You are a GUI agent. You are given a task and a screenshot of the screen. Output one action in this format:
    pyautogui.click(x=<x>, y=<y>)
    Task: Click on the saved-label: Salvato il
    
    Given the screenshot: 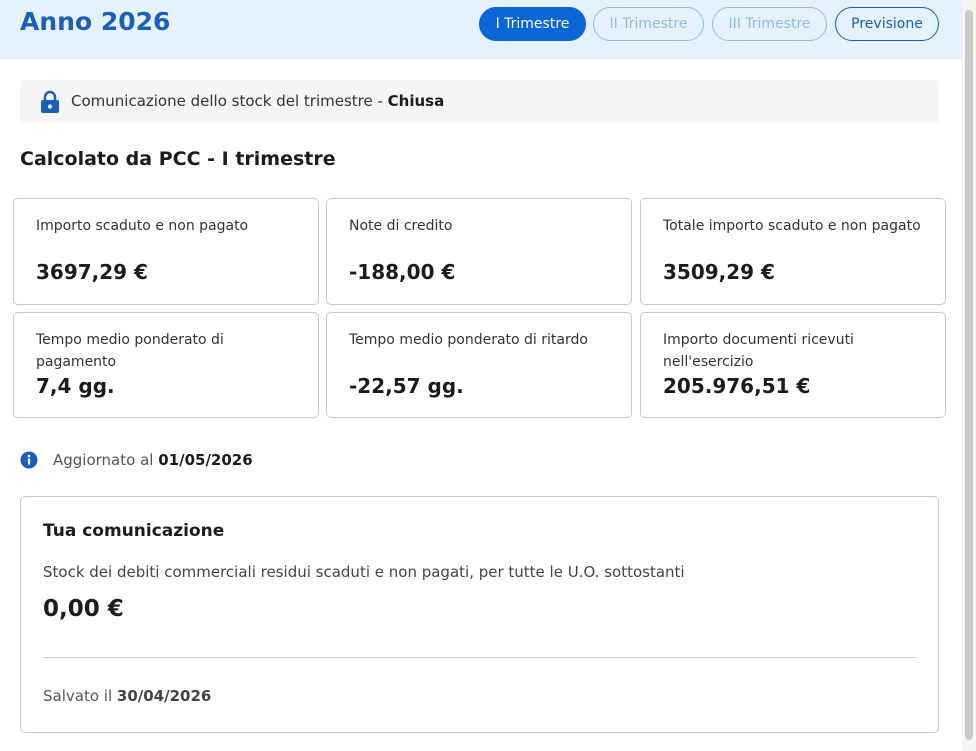 What is the action you would take?
    pyautogui.click(x=80, y=696)
    